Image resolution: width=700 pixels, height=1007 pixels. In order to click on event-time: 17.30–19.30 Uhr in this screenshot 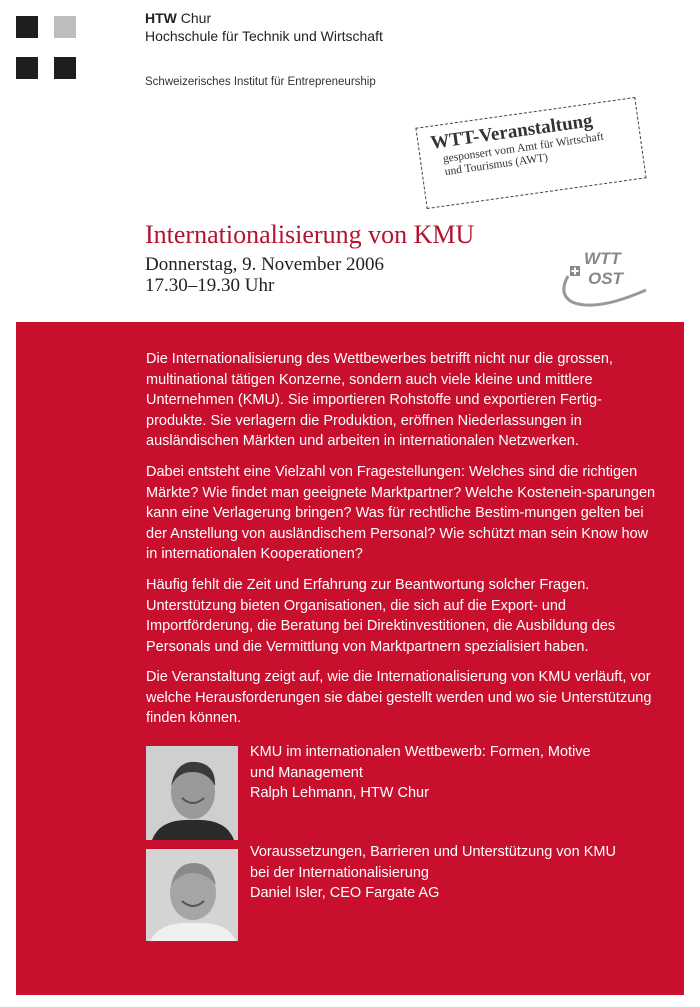, I will do `click(210, 285)`.